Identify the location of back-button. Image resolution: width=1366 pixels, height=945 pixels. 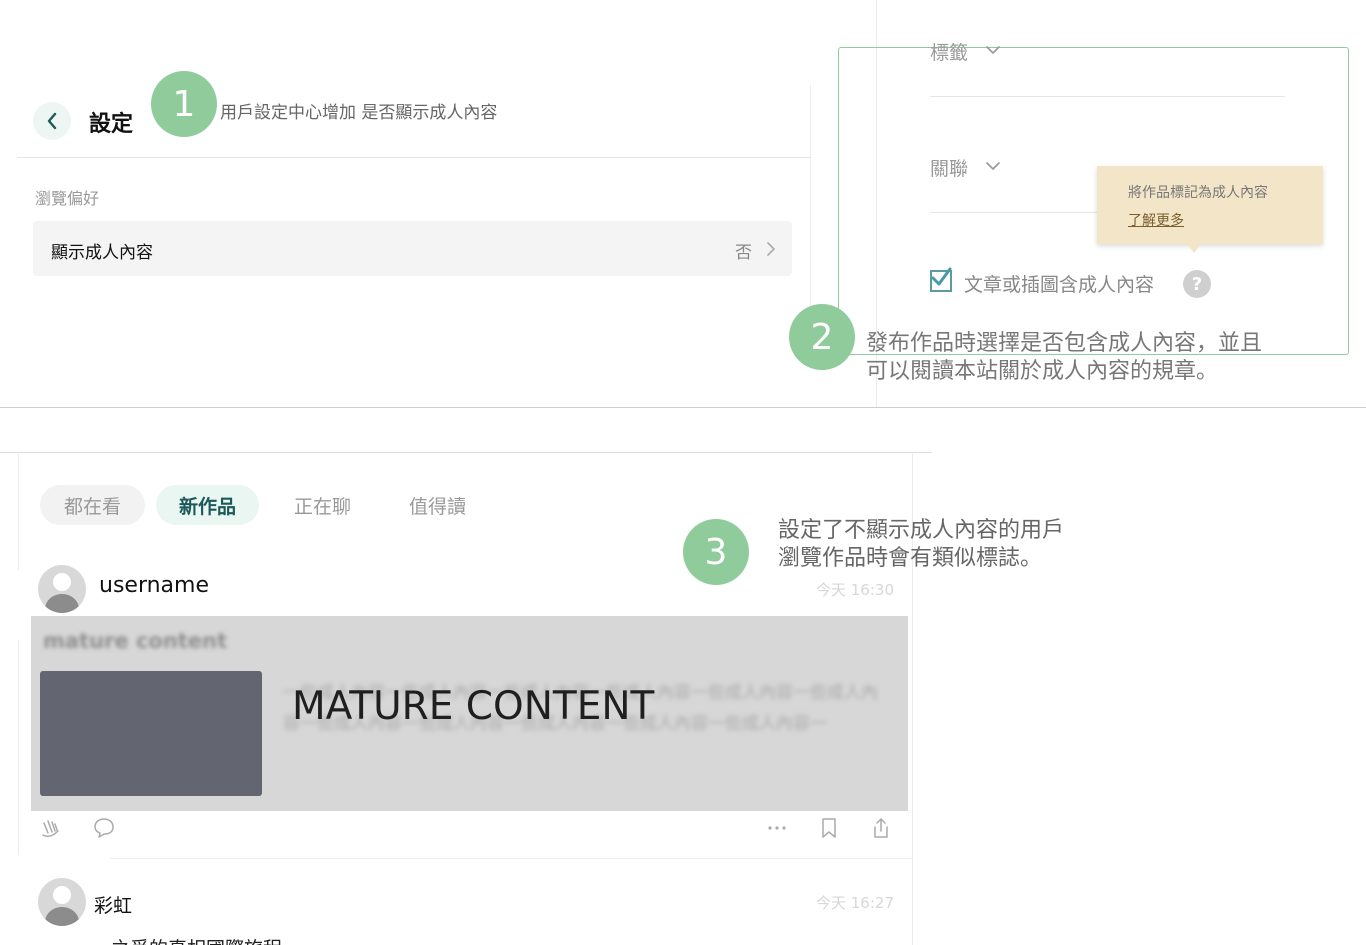
(52, 121).